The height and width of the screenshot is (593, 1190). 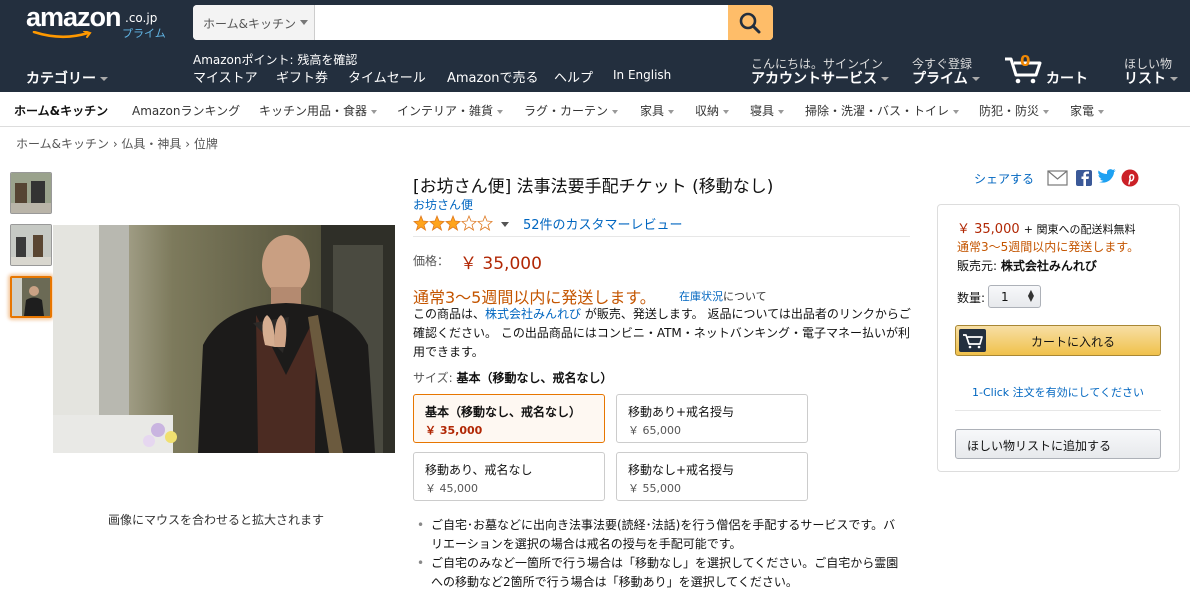 What do you see at coordinates (1107, 176) in the screenshot?
I see `twitter-icon` at bounding box center [1107, 176].